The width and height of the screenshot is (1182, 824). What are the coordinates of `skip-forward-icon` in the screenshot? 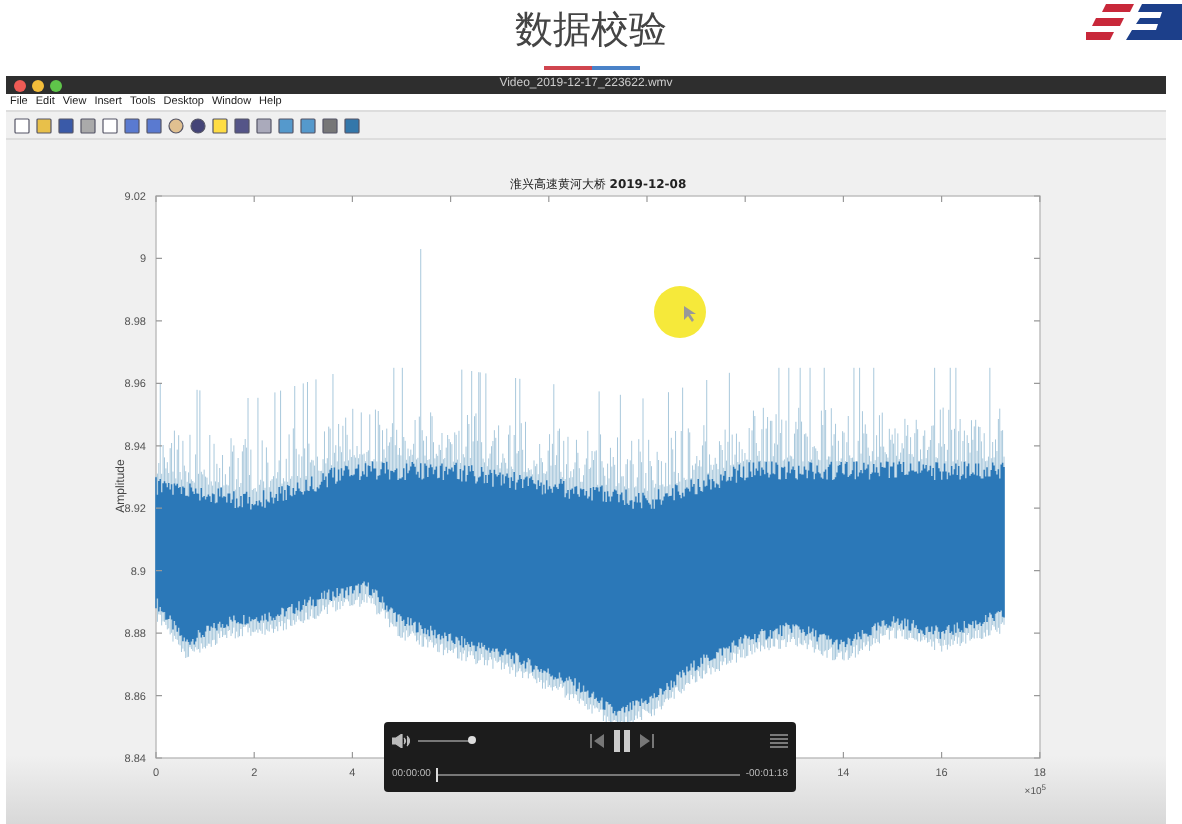 It's located at (646, 741).